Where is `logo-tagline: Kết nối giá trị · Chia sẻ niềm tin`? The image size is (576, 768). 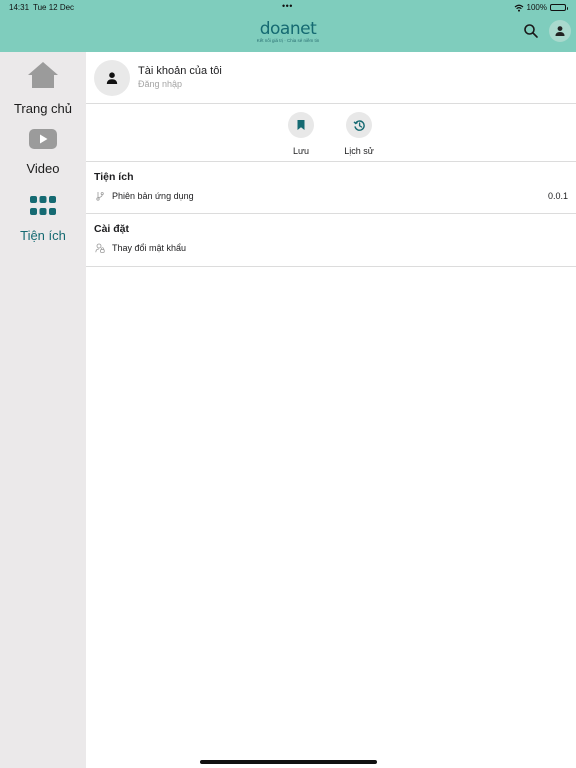
logo-tagline: Kết nối giá trị · Chia sẻ niềm tin is located at coordinates (288, 40).